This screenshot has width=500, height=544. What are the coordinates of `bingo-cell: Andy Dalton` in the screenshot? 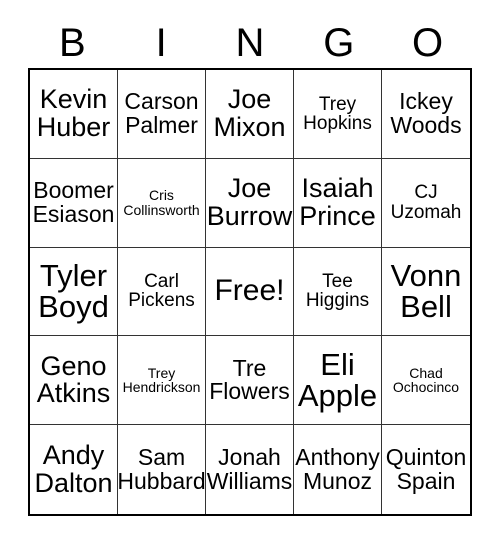 It's located at (74, 469).